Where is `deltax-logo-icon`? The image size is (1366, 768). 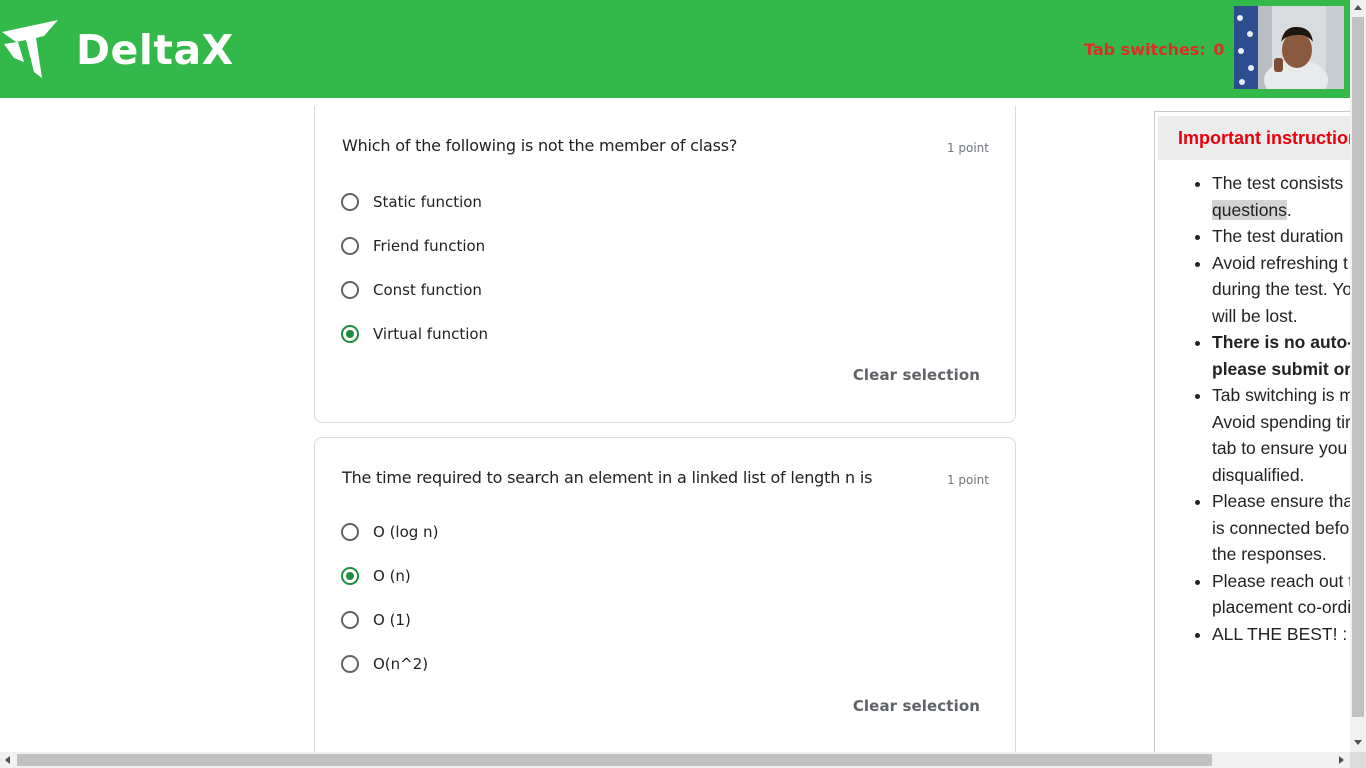 deltax-logo-icon is located at coordinates (30, 49).